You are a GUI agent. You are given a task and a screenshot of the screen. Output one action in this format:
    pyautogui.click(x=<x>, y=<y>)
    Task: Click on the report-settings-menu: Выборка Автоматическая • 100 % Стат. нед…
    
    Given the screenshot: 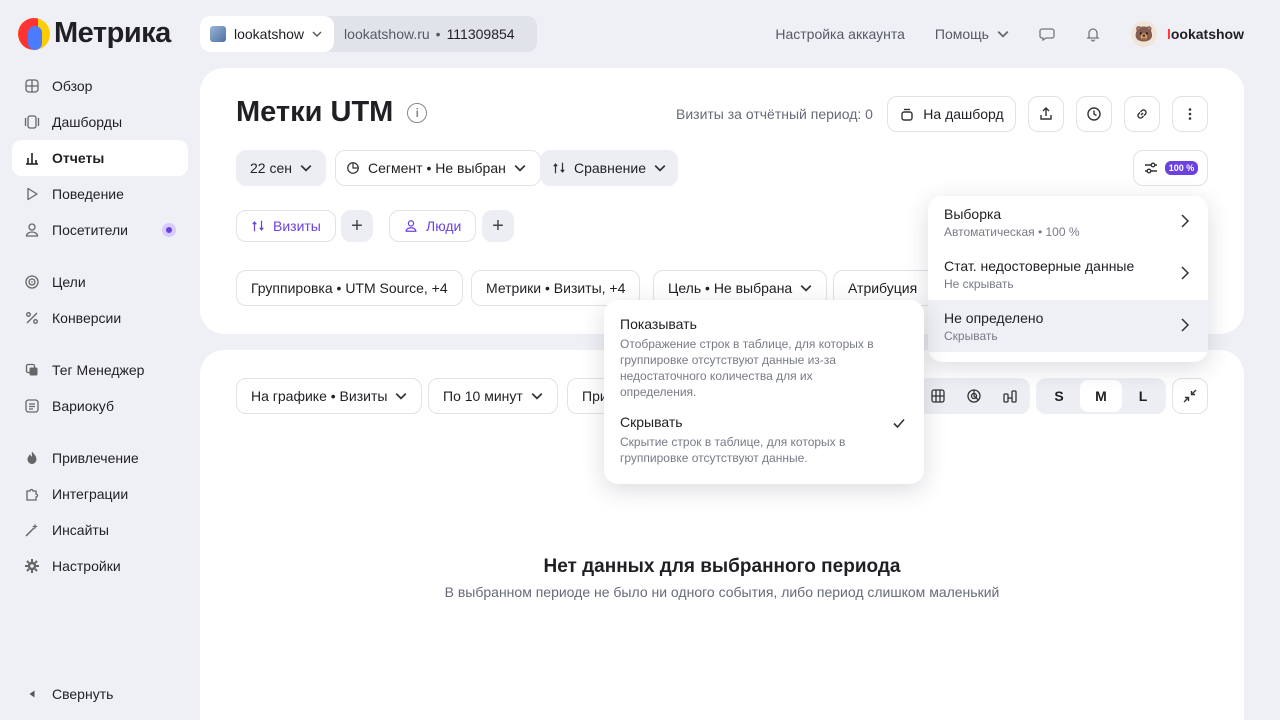 What is the action you would take?
    pyautogui.click(x=1068, y=279)
    